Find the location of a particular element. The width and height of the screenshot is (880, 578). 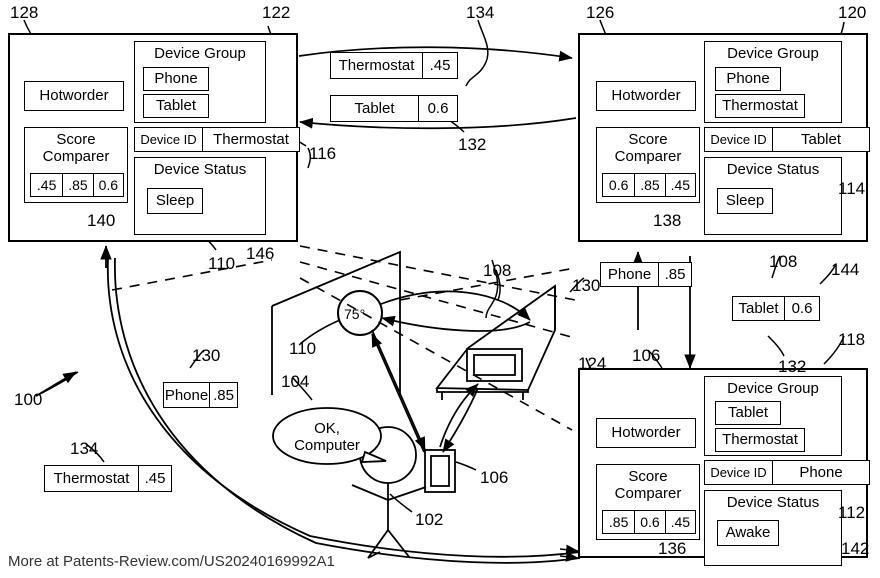

hotworder-box-tablet: Hotworder is located at coordinates (646, 96).